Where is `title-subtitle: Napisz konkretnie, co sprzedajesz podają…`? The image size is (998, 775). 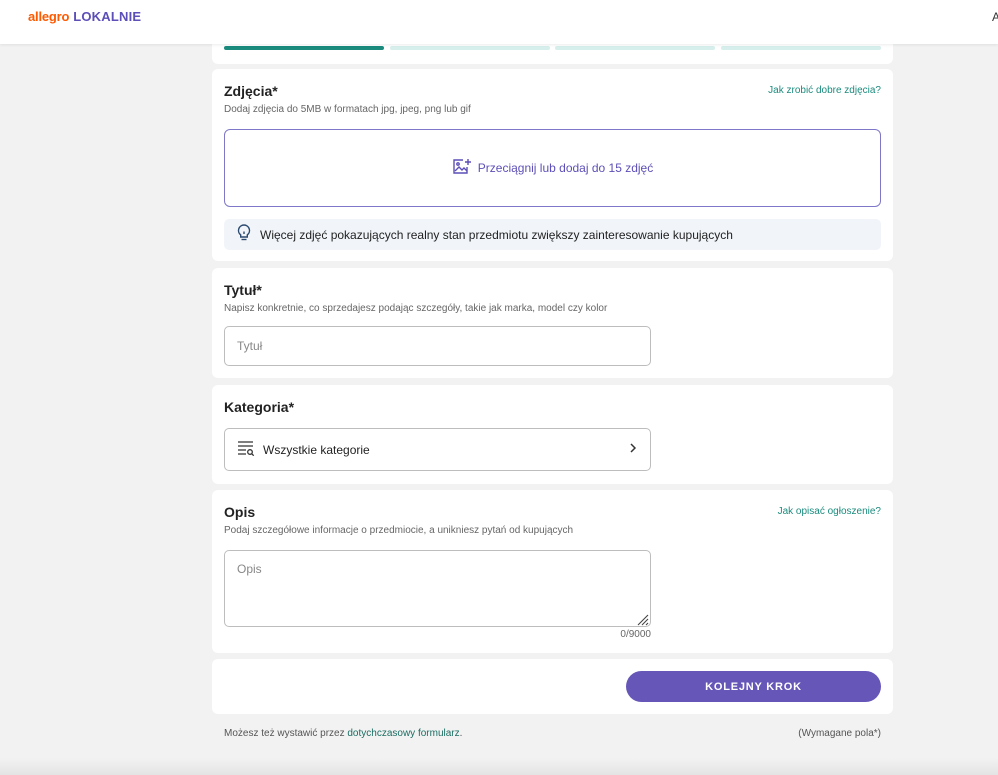 title-subtitle: Napisz konkretnie, co sprzedajesz podają… is located at coordinates (416, 308).